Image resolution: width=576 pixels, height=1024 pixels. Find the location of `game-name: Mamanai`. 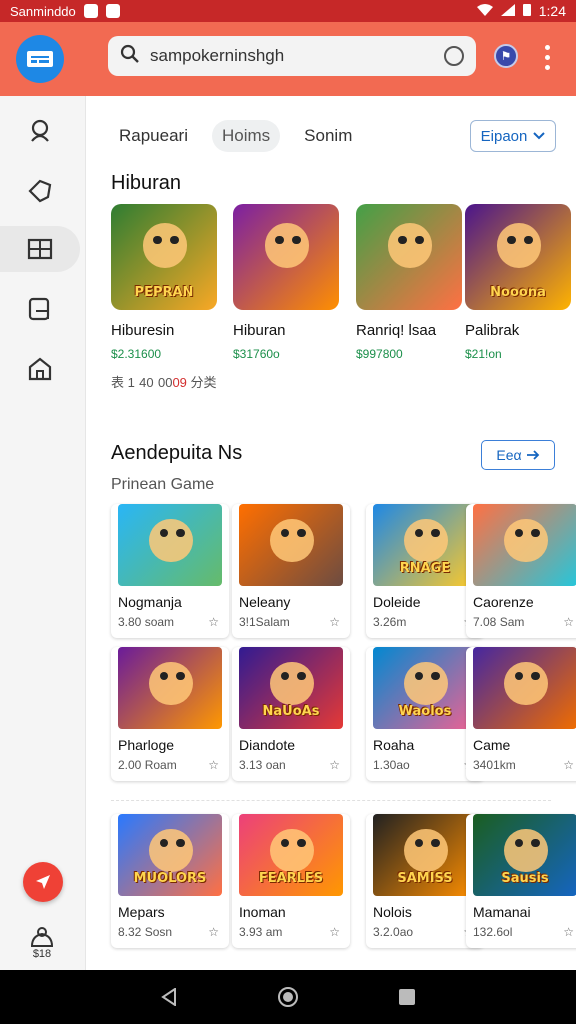

game-name: Mamanai is located at coordinates (502, 912).